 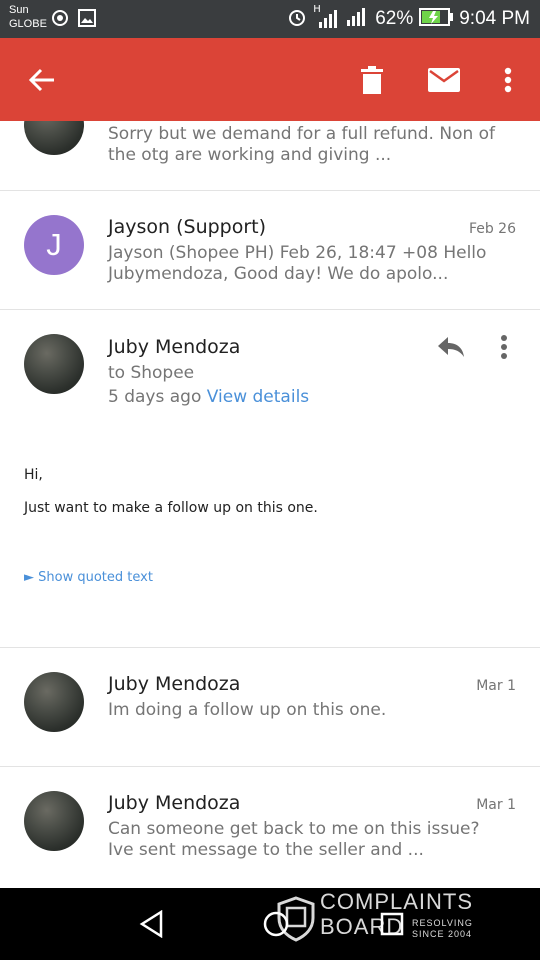 I want to click on battery-charging-icon, so click(x=436, y=19).